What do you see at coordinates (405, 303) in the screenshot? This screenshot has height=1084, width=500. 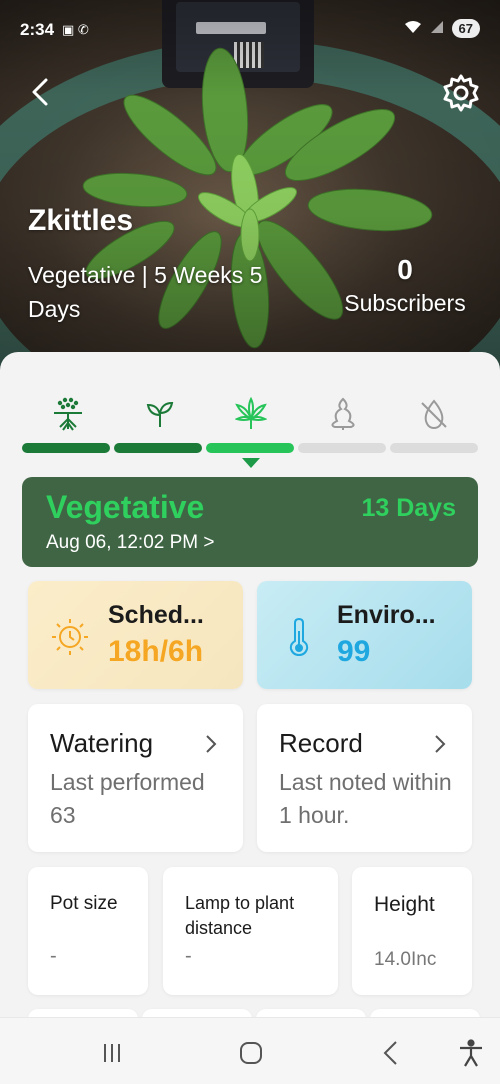 I see `subscribers-label: Subscribers` at bounding box center [405, 303].